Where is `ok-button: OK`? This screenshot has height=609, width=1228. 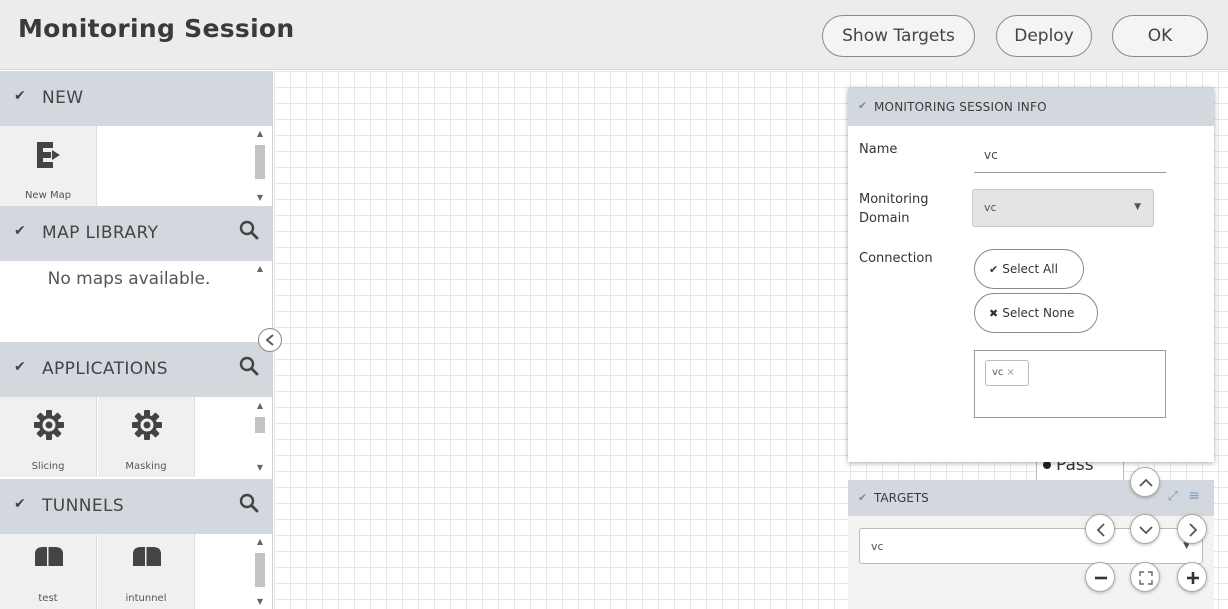 ok-button: OK is located at coordinates (1160, 36).